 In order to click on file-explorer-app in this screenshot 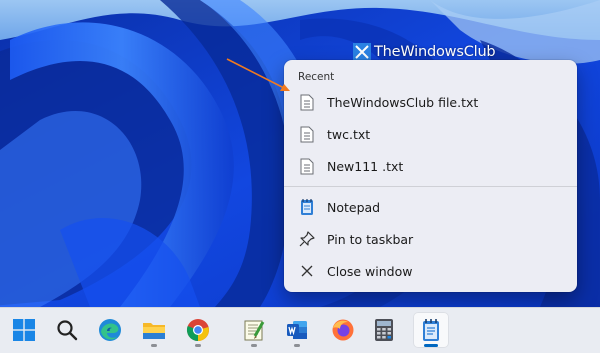, I will do `click(154, 330)`.